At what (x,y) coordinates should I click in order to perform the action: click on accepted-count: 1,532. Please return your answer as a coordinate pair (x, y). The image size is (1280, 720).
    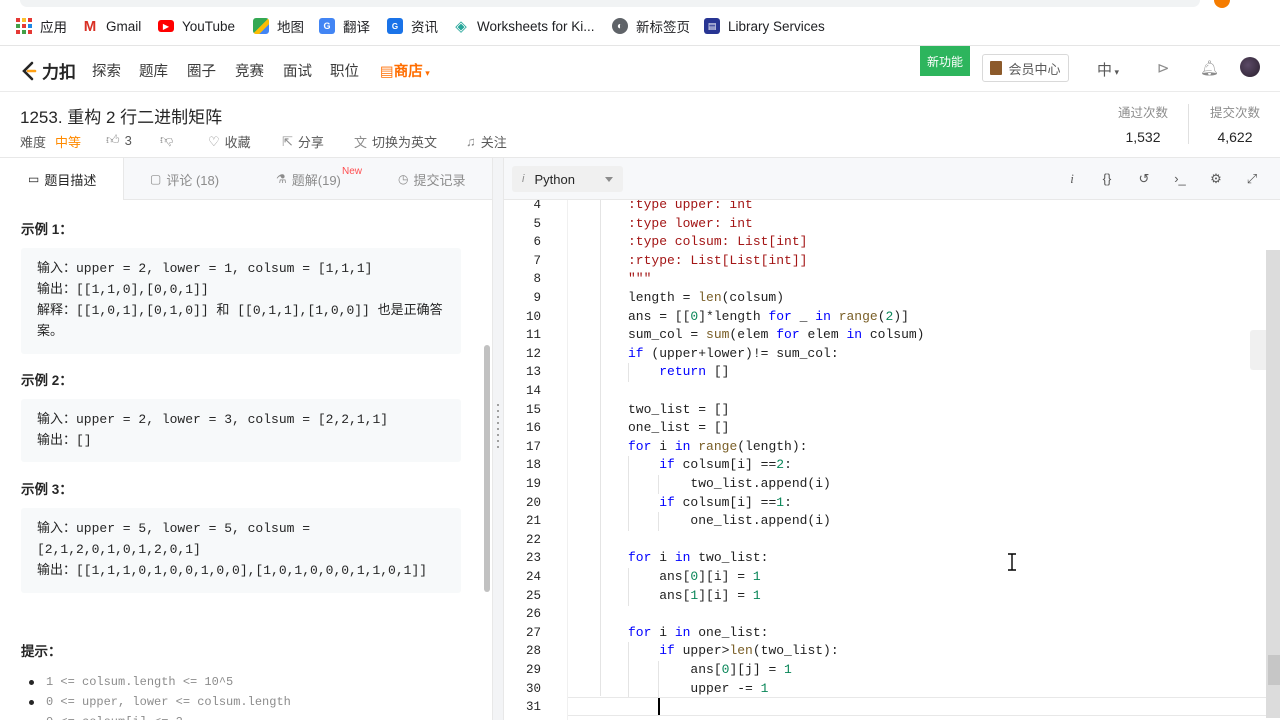
    Looking at the image, I should click on (1143, 137).